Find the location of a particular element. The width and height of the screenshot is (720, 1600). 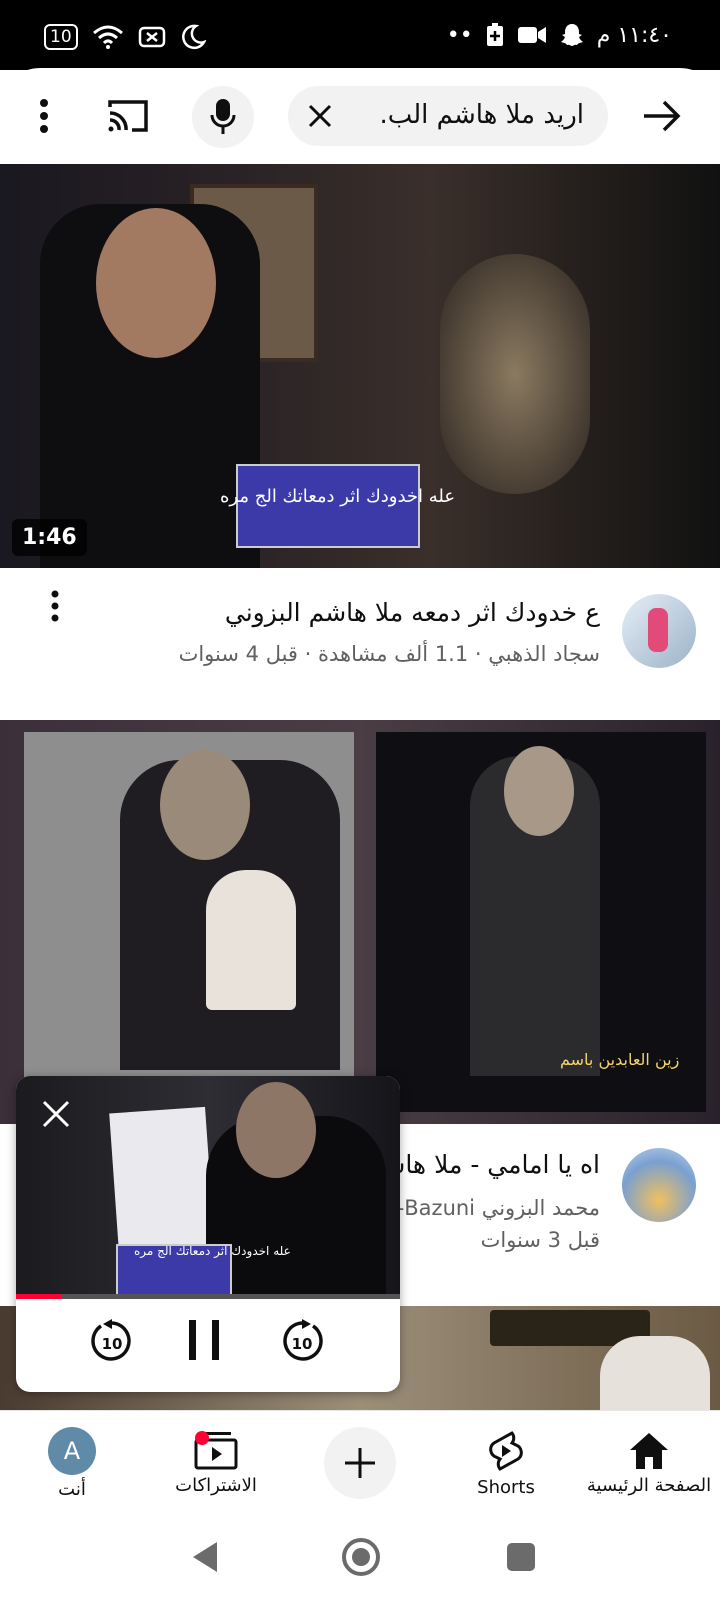

mini-player-video: عله اخدودك اثر دمعاتك الج مره is located at coordinates (208, 1186).